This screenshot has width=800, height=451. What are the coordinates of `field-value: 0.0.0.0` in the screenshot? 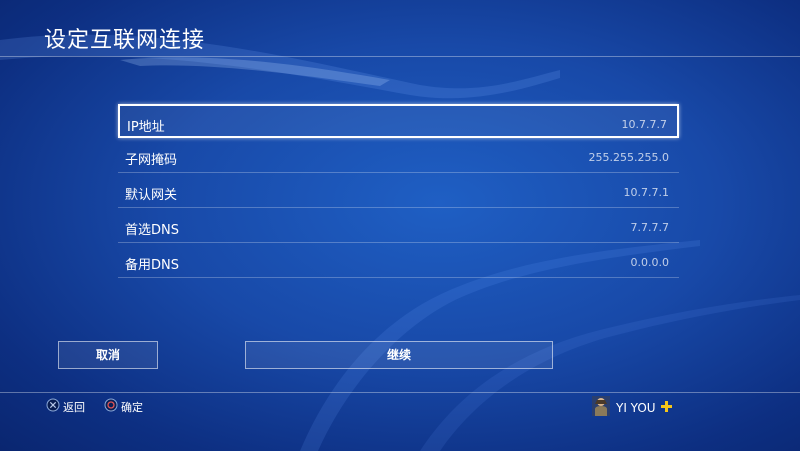 It's located at (649, 262).